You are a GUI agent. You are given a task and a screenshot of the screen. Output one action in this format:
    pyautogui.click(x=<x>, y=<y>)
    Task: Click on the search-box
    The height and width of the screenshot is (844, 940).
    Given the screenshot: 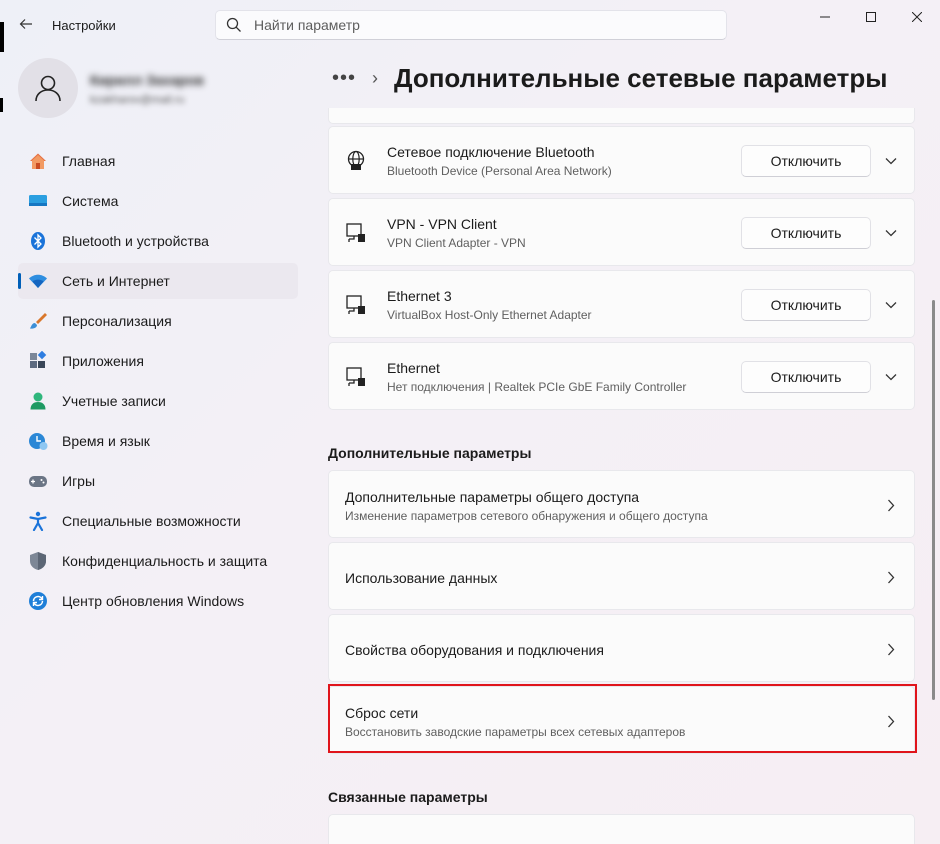 What is the action you would take?
    pyautogui.click(x=471, y=25)
    